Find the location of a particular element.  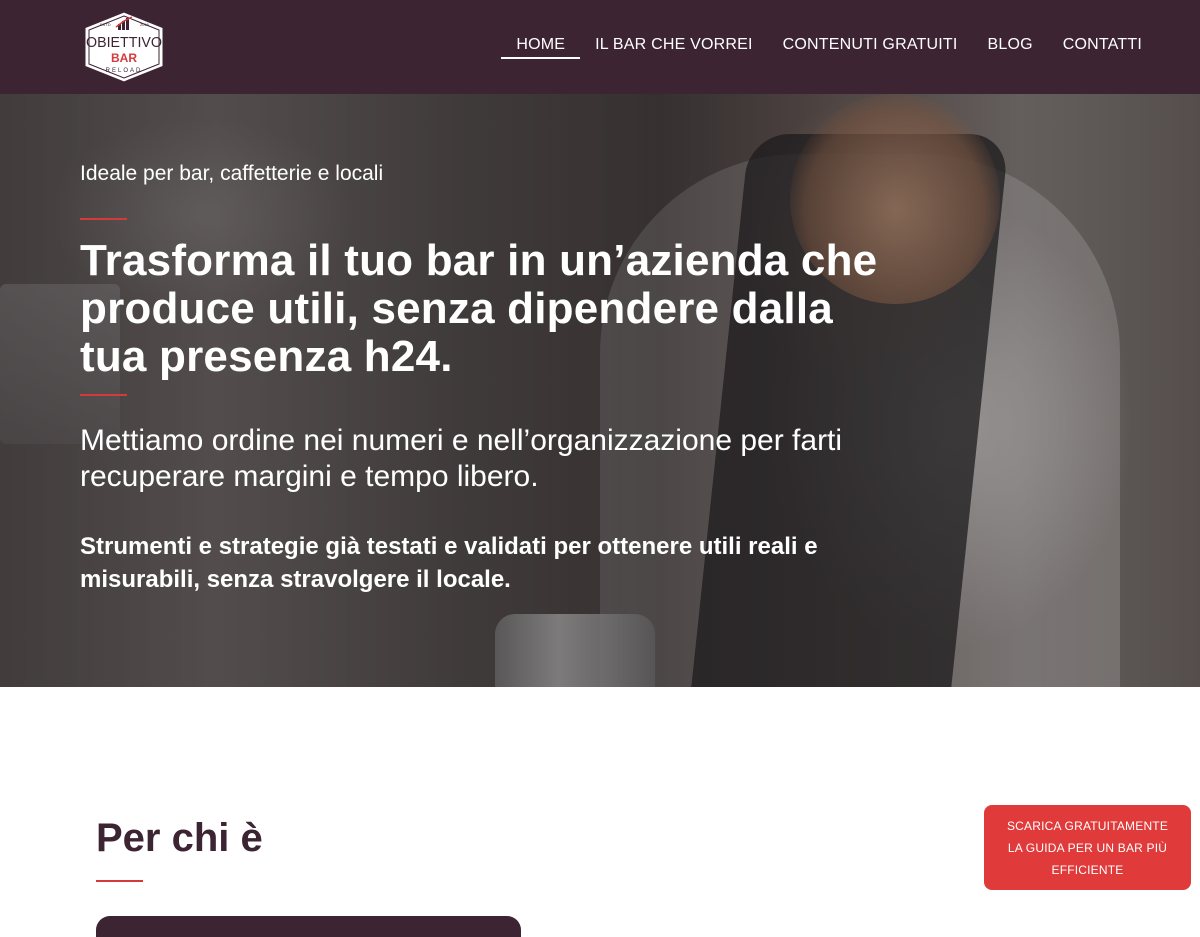

kicker-divider is located at coordinates (103, 219).